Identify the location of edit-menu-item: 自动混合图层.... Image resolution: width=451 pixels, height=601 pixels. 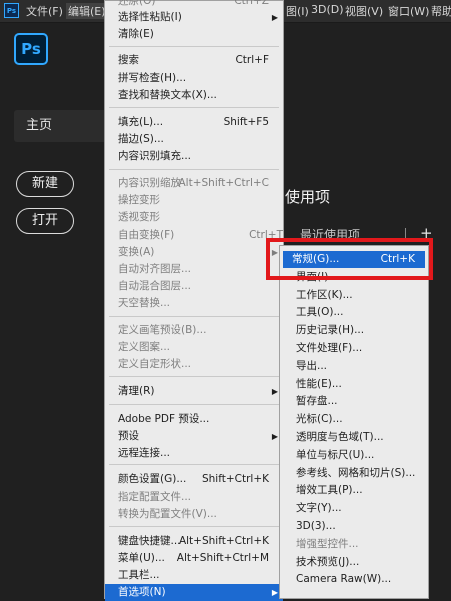
(194, 286).